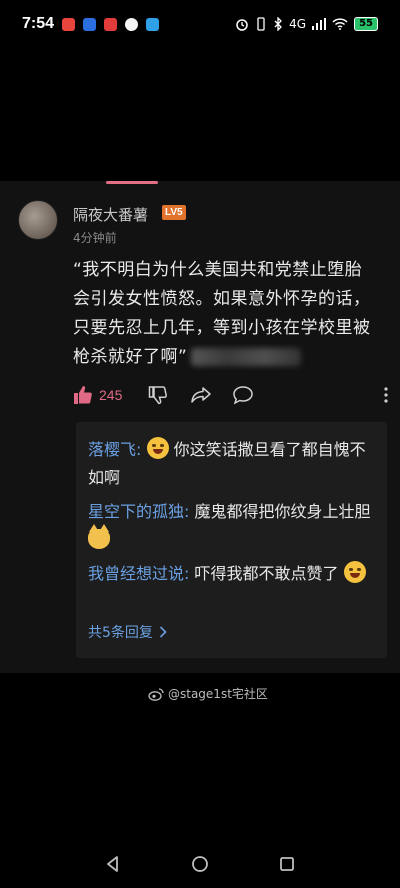  I want to click on avatar, so click(38, 220).